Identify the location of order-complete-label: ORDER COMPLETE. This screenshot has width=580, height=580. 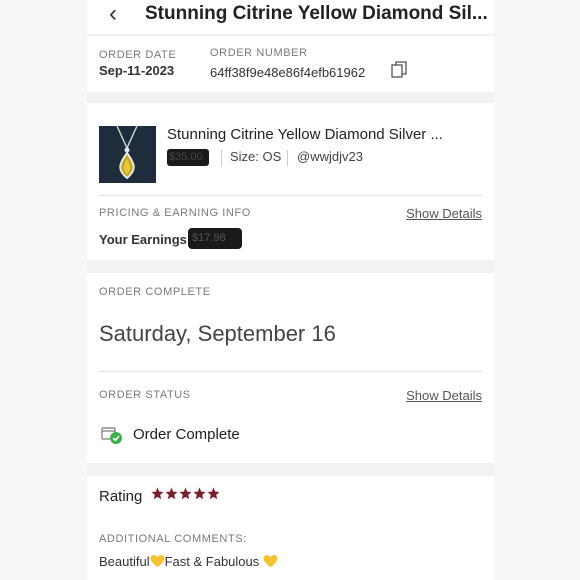
(155, 292).